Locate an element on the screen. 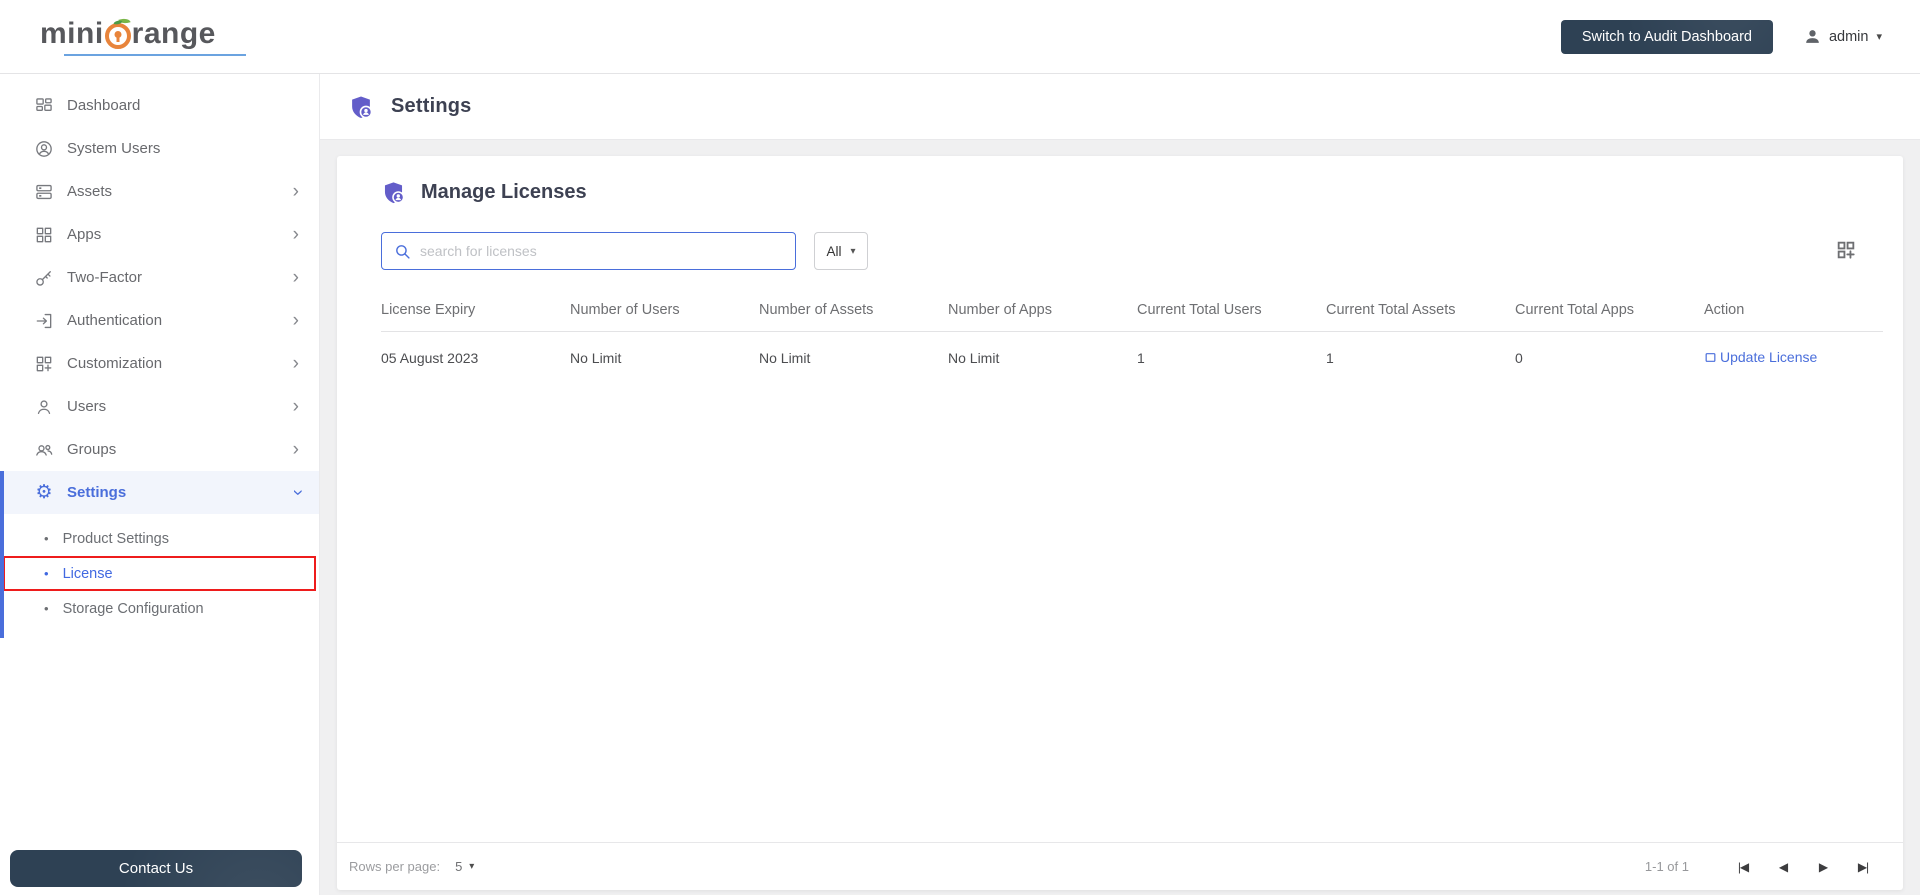  grid-add-icon is located at coordinates (1847, 251).